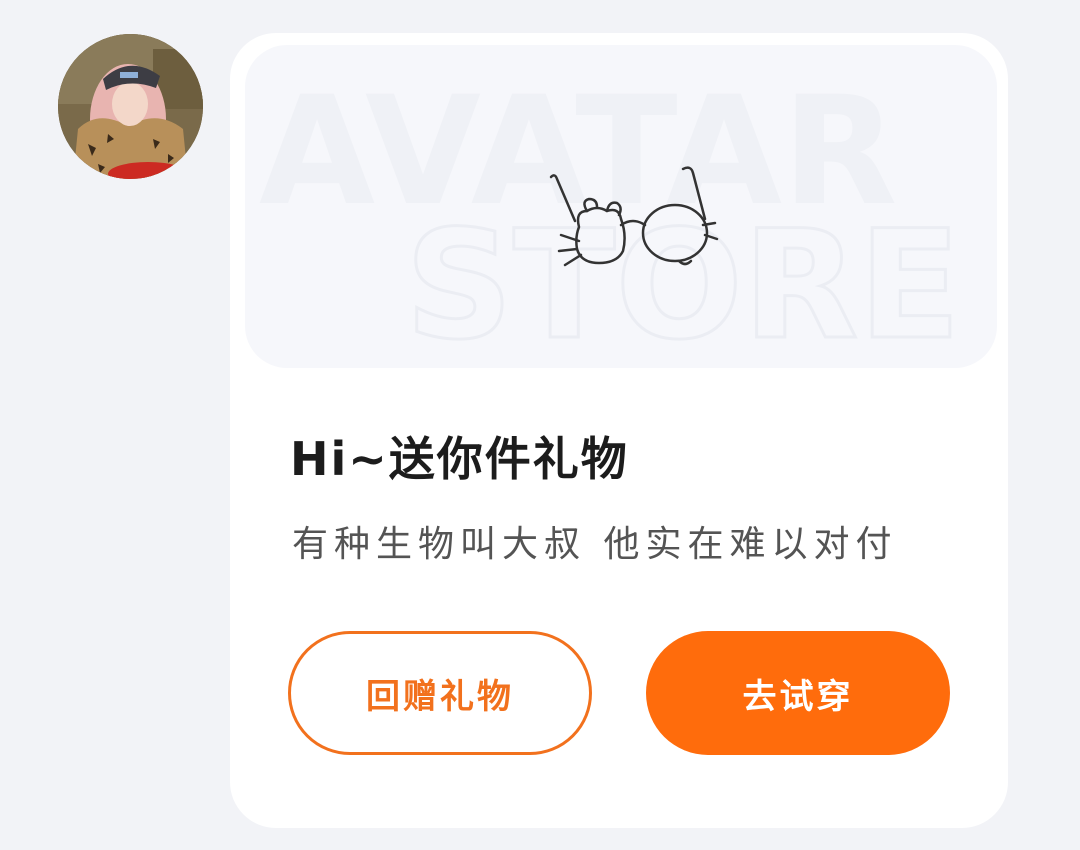 This screenshot has height=850, width=1080. I want to click on gift-title: Hi~送你件礼物, so click(459, 459).